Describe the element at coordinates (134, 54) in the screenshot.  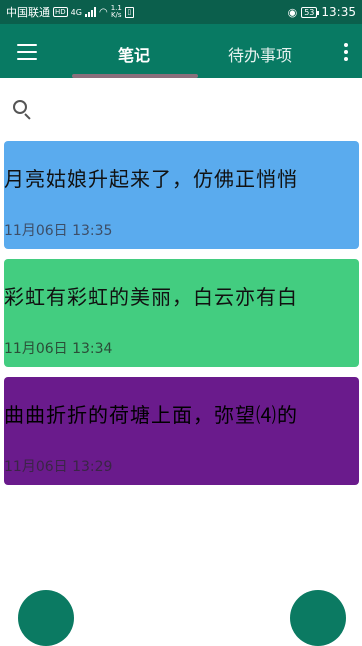
I see `tab-notes: 笔记` at that location.